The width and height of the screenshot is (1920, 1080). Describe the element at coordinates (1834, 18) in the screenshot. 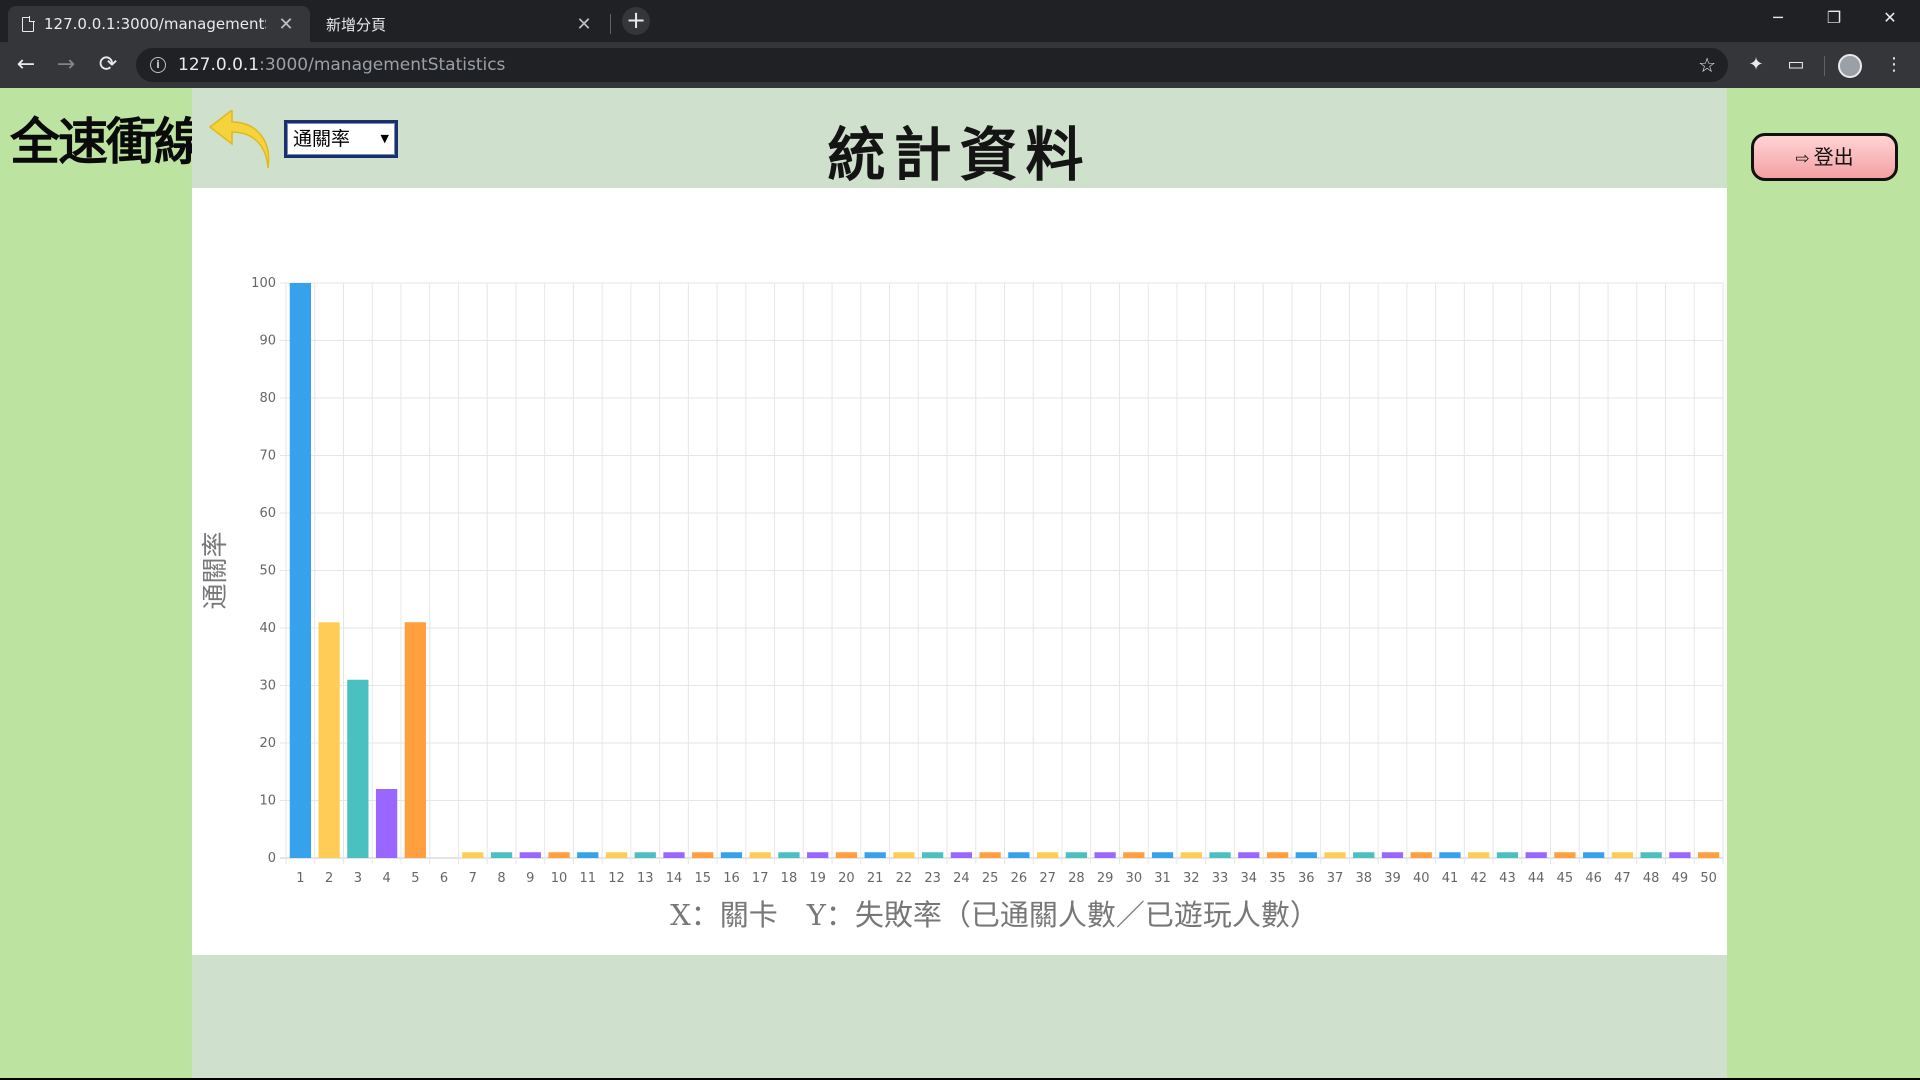

I see `restore-button: ❐` at that location.